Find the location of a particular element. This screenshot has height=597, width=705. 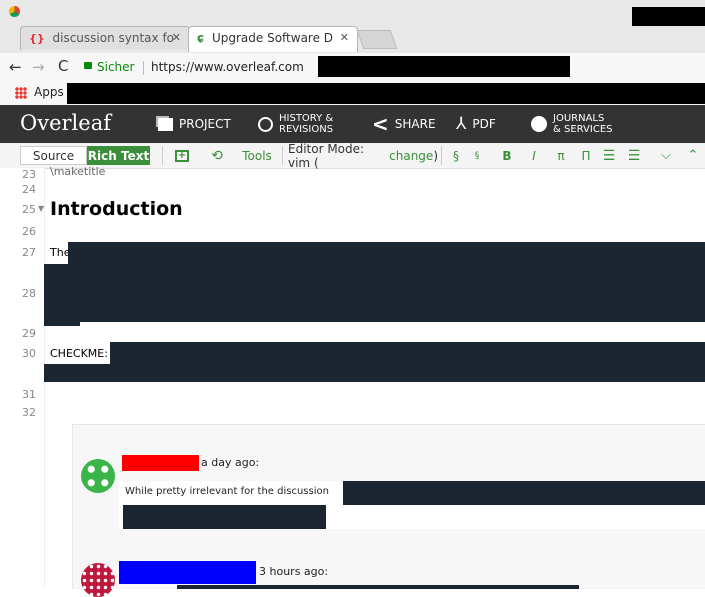

source-toggle: Source is located at coordinates (53, 155).